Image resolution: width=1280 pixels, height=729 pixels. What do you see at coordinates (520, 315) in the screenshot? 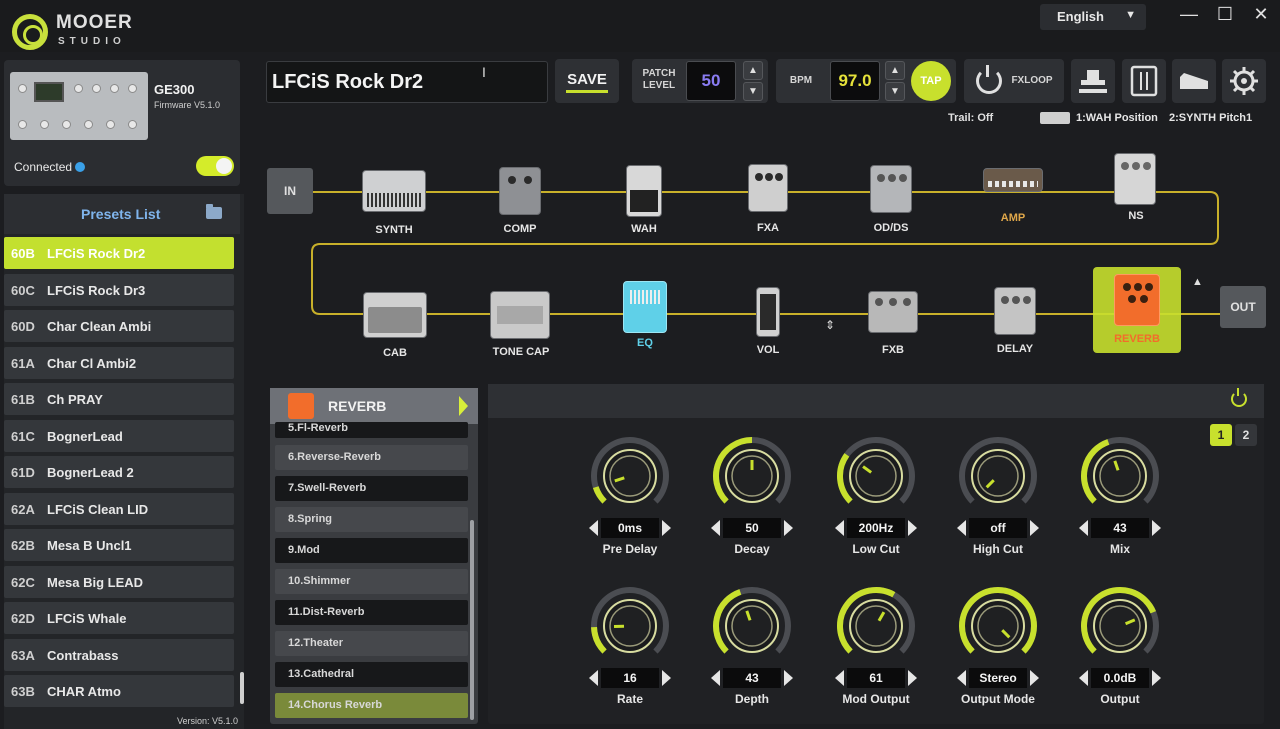
I see `tone-capture-block` at bounding box center [520, 315].